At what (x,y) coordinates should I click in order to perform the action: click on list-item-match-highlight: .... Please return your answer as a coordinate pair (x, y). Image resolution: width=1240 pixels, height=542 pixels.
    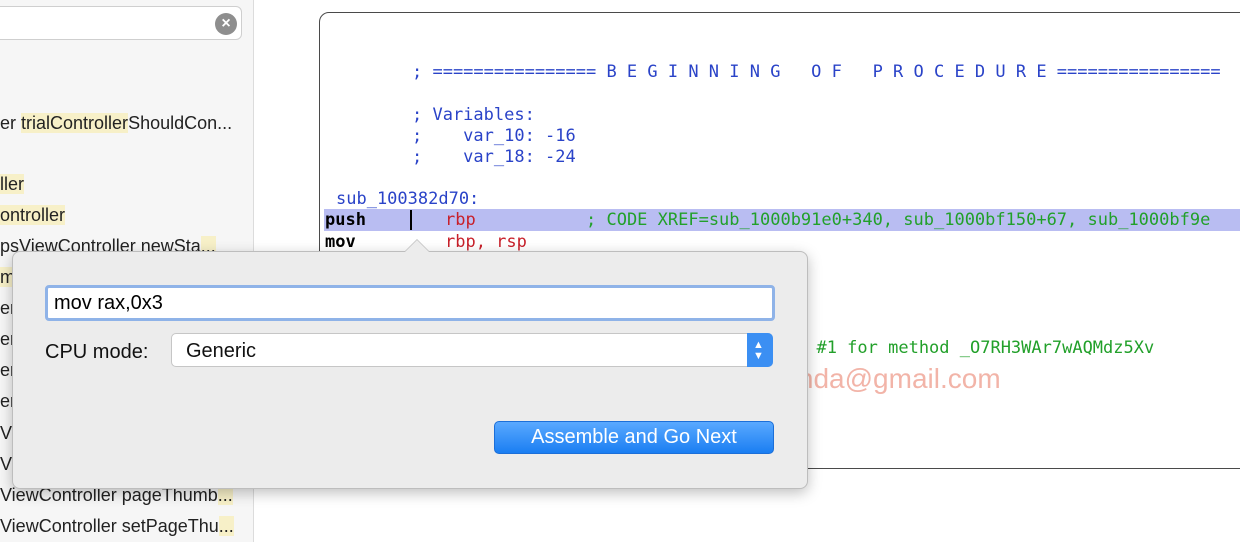
    Looking at the image, I should click on (226, 526).